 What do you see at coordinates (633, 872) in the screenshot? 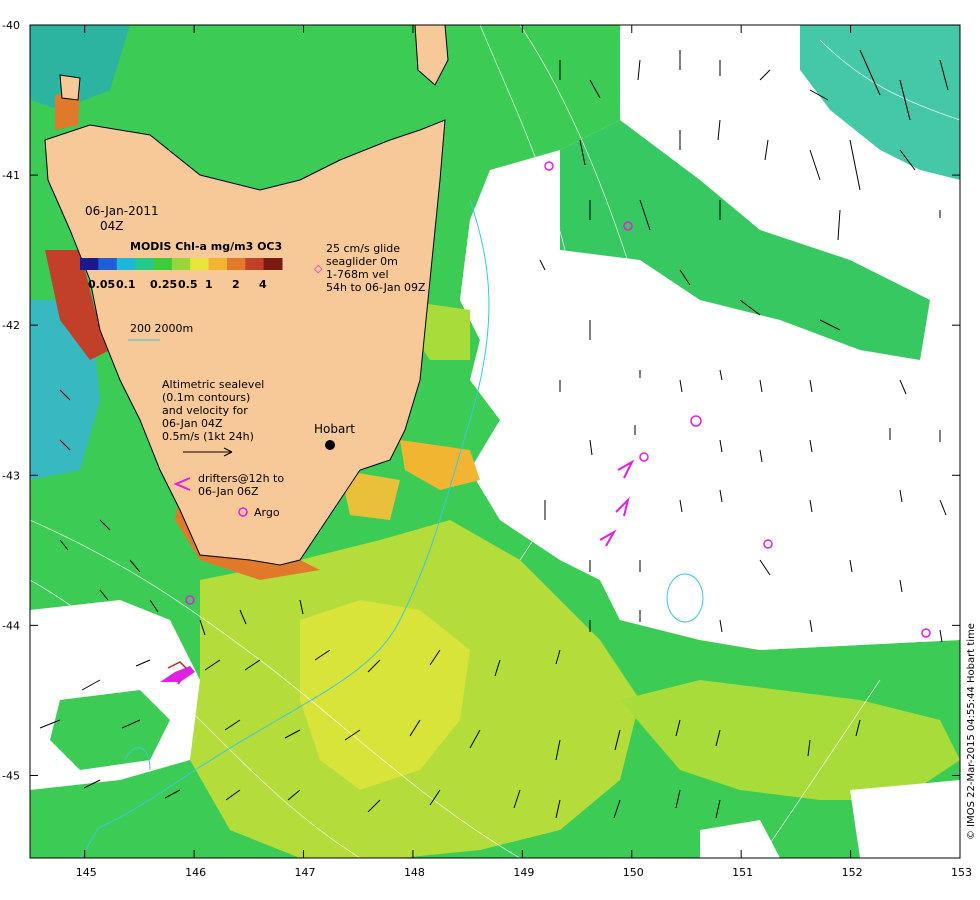
I see `x-tick-label: 150` at bounding box center [633, 872].